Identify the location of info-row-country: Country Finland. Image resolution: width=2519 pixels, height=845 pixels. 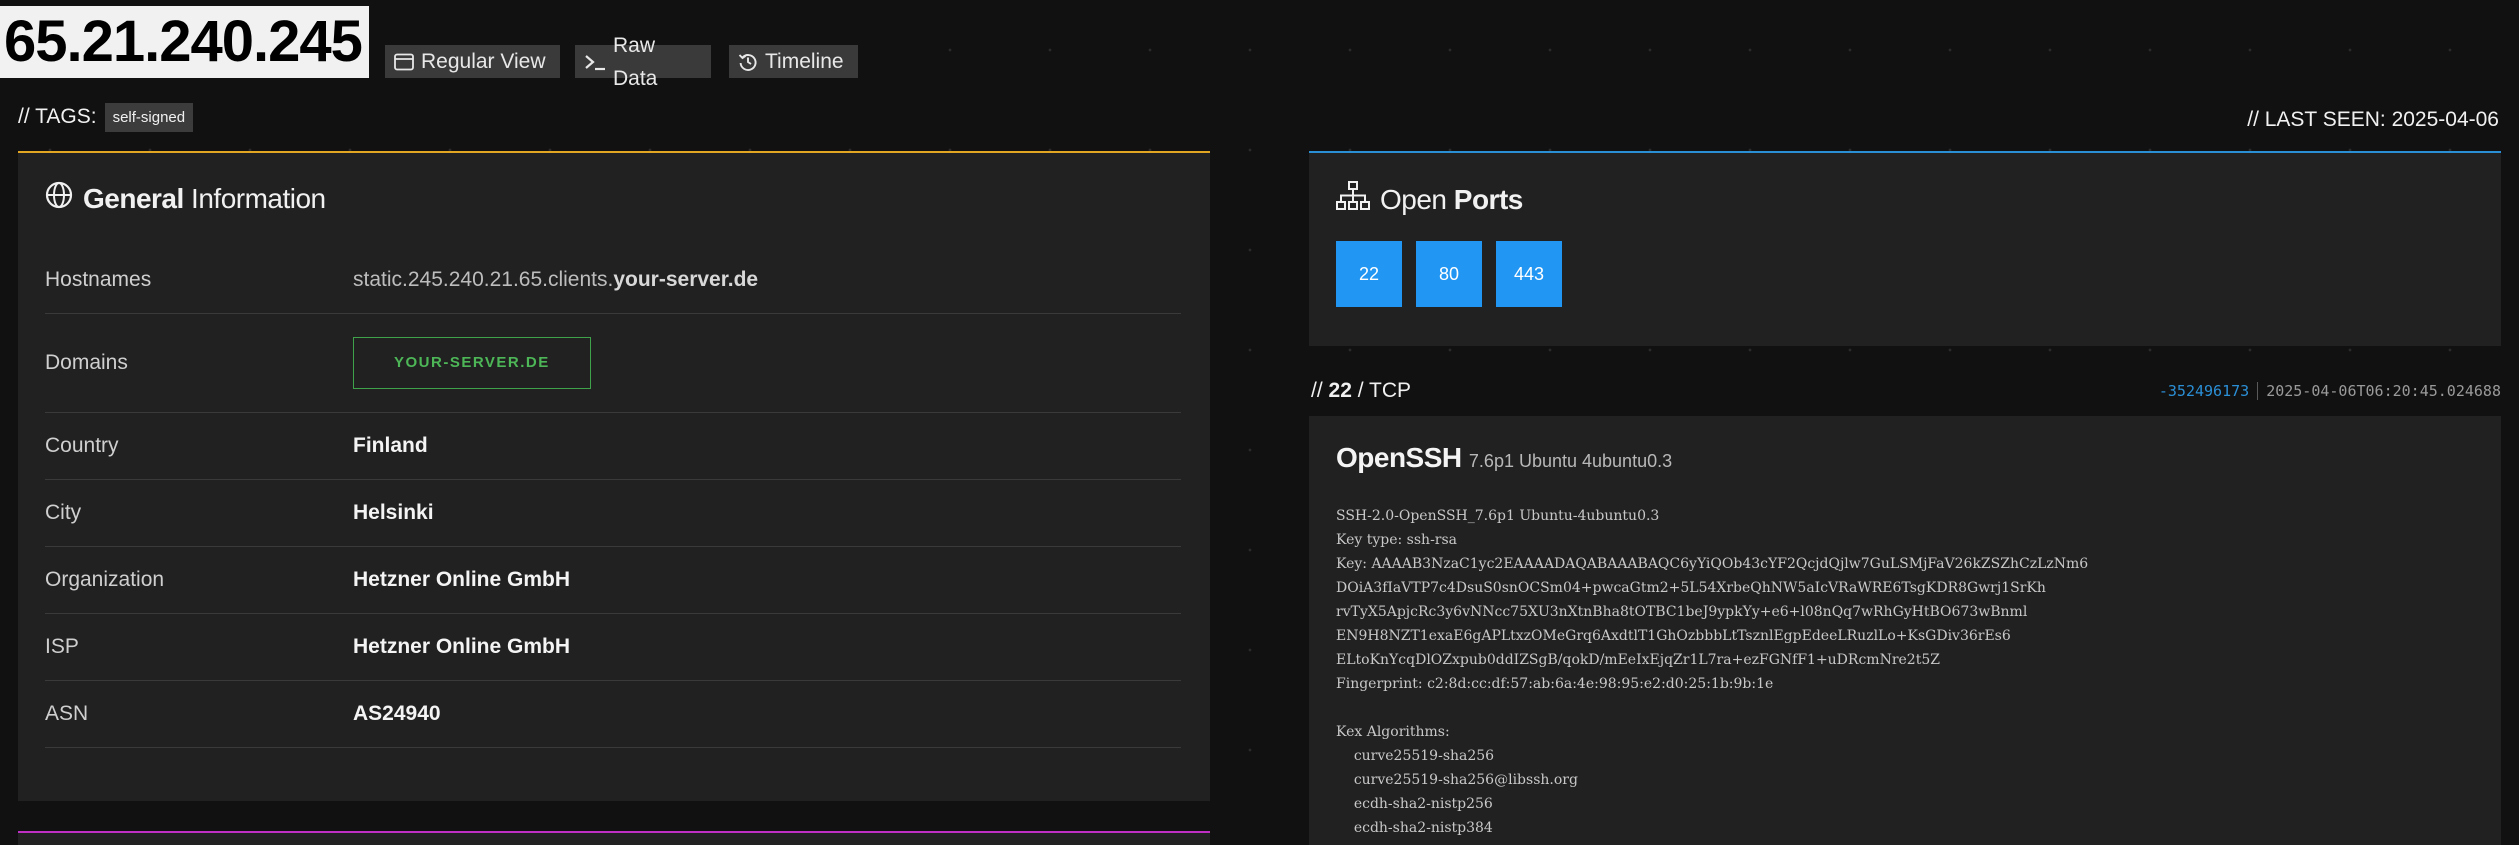
(613, 446).